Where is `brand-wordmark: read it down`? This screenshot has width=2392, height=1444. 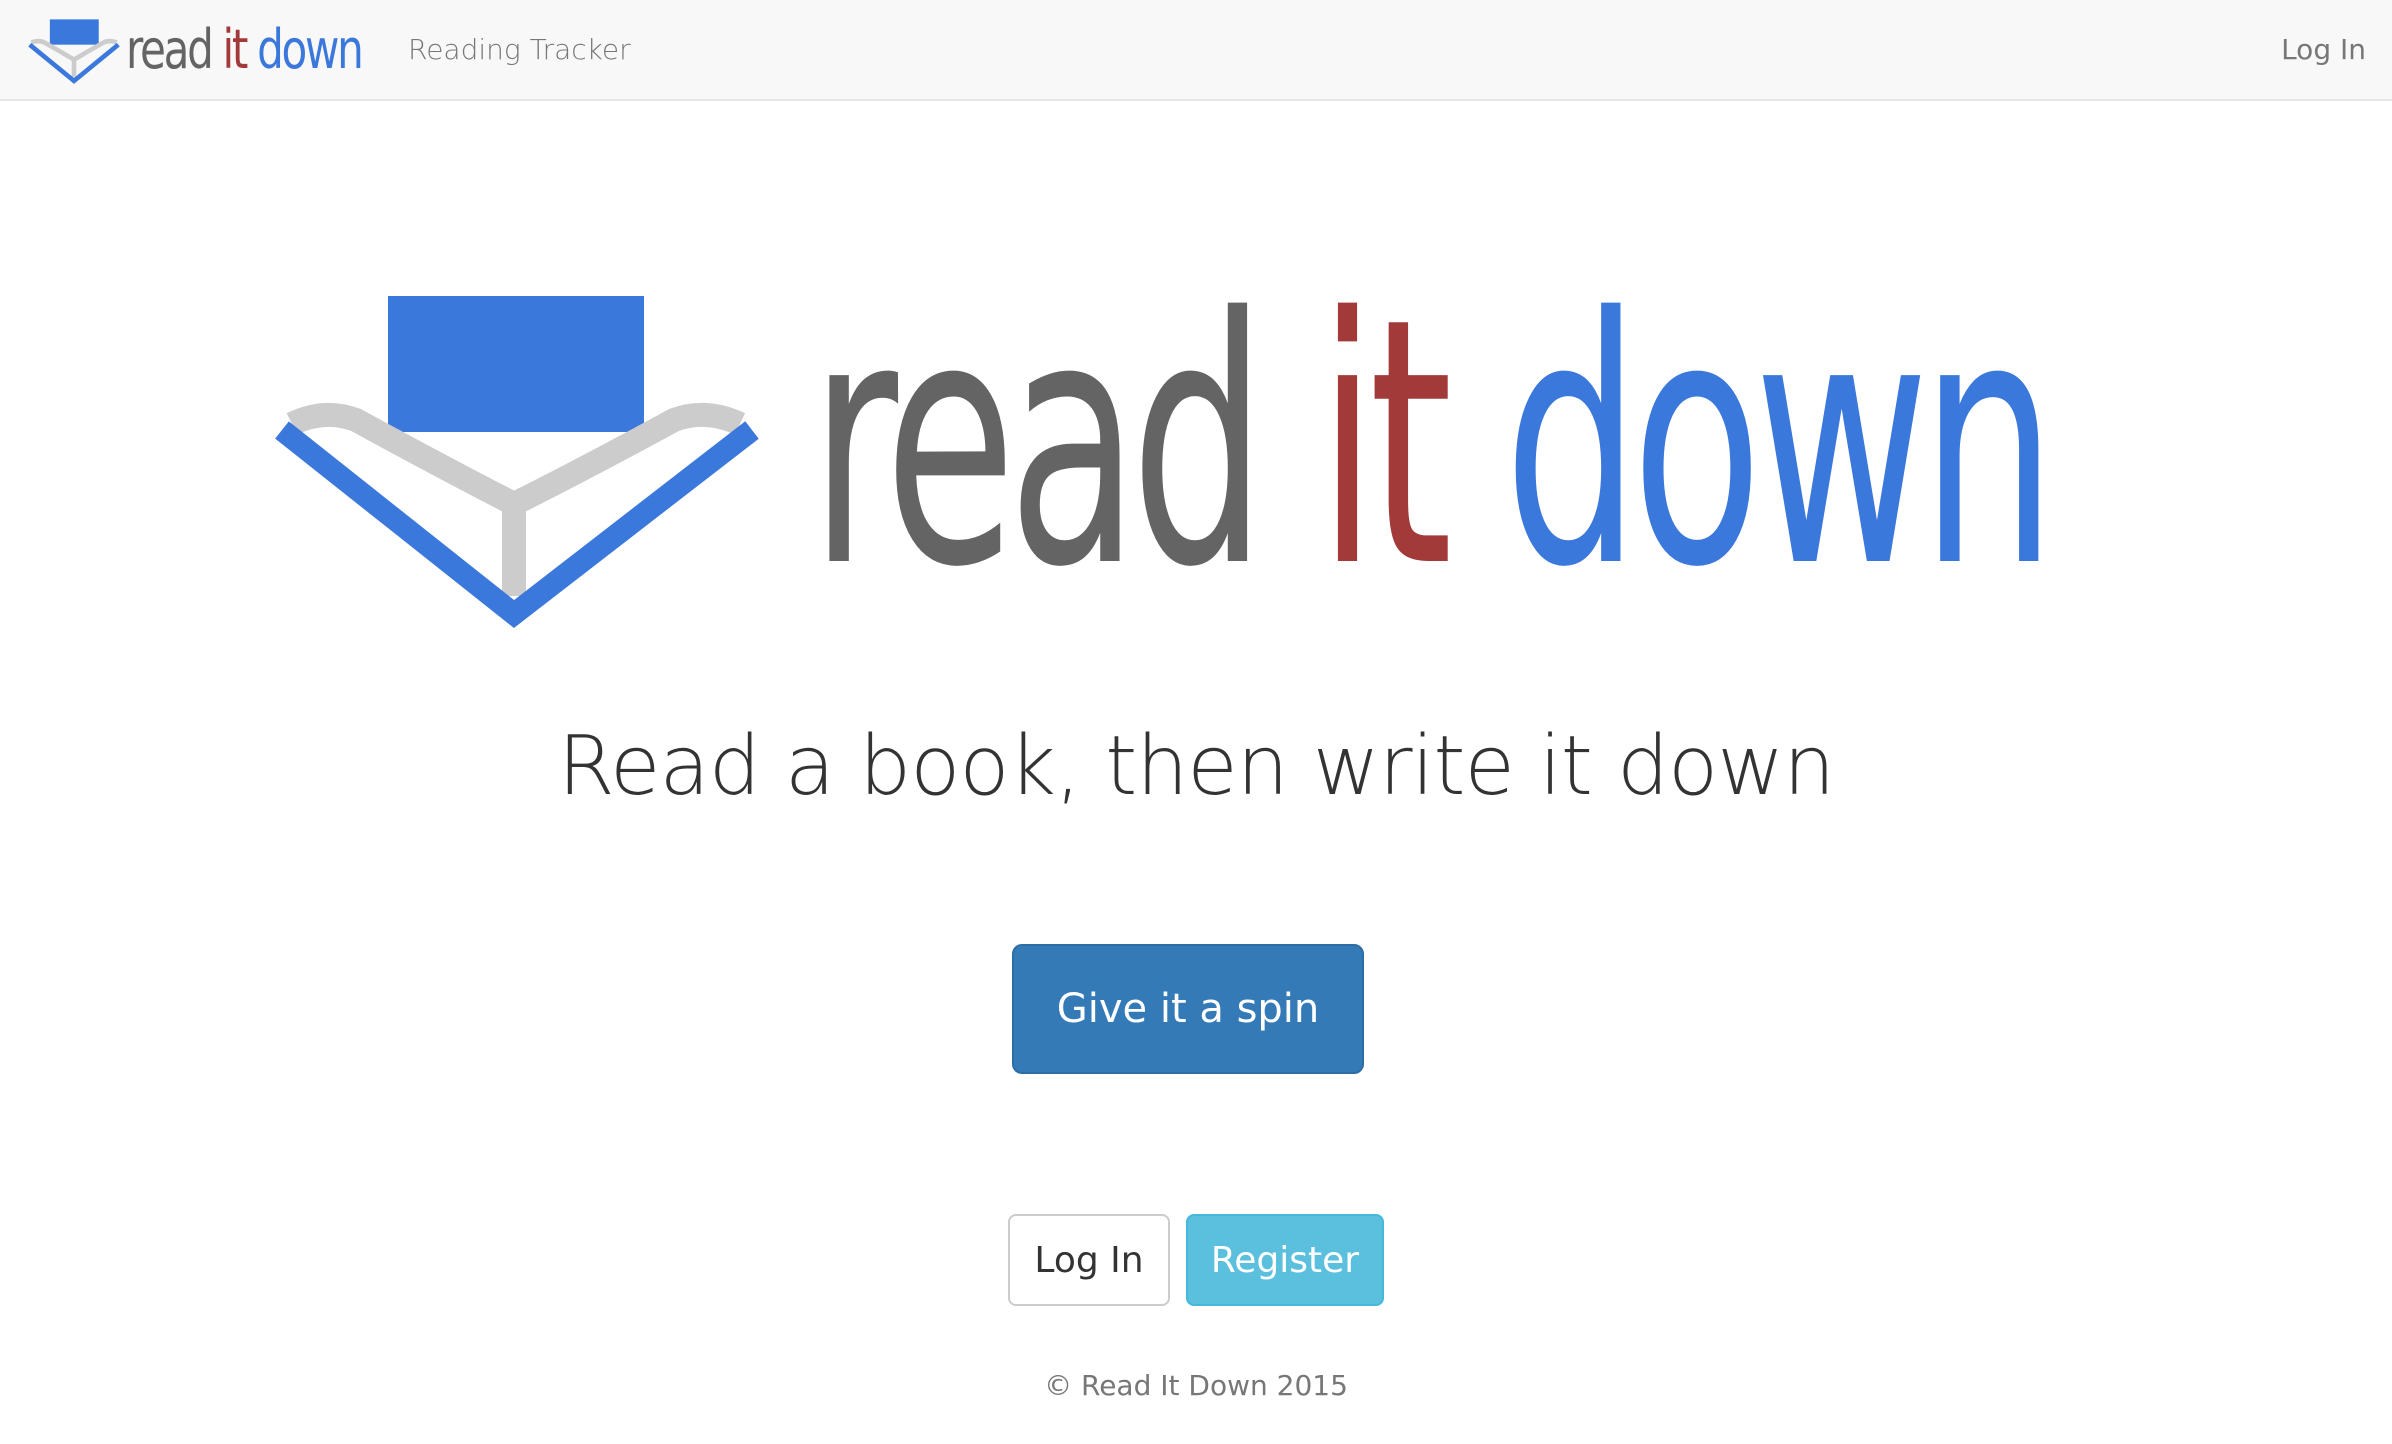
brand-wordmark: read it down is located at coordinates (245, 50).